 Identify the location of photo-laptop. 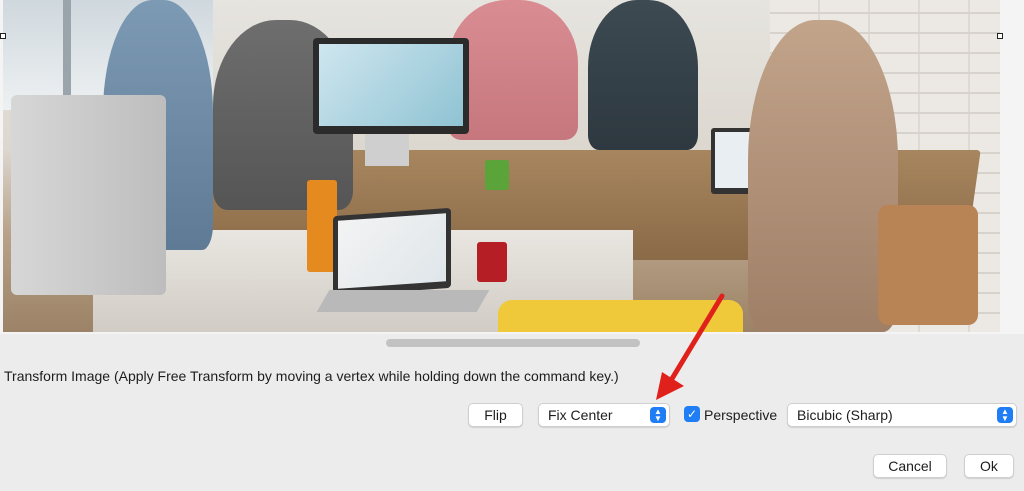
(392, 252).